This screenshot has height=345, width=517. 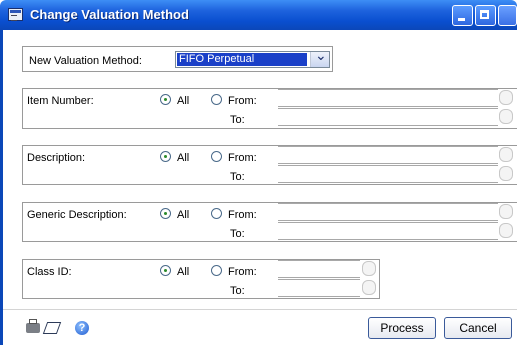 I want to click on generic-description-to-field, so click(x=388, y=231).